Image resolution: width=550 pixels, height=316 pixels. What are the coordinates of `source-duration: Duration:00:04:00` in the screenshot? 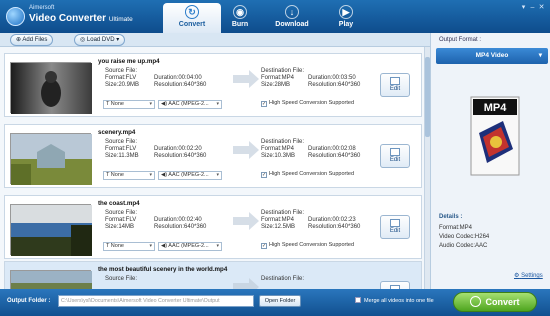 It's located at (178, 78).